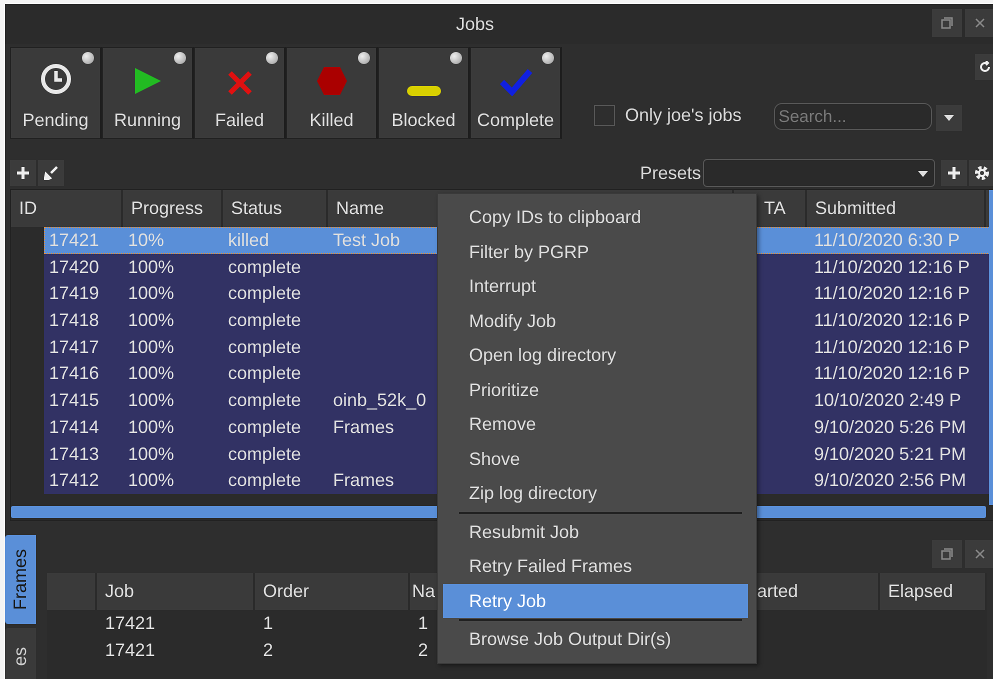 The height and width of the screenshot is (679, 993). What do you see at coordinates (423, 623) in the screenshot?
I see `table-cell: 1` at bounding box center [423, 623].